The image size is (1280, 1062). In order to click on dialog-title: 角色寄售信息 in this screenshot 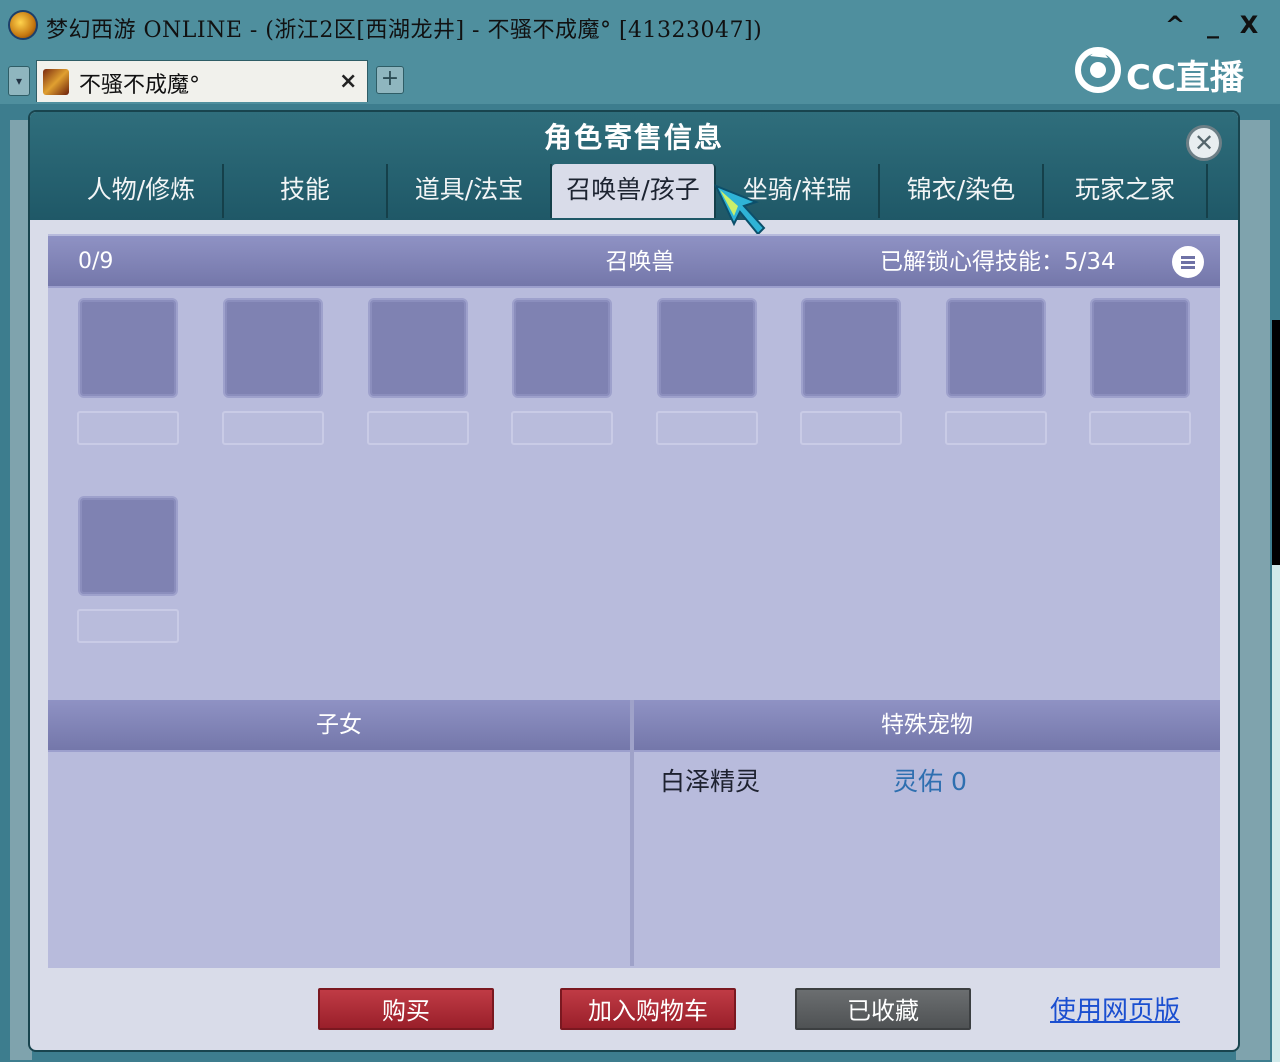, I will do `click(633, 137)`.